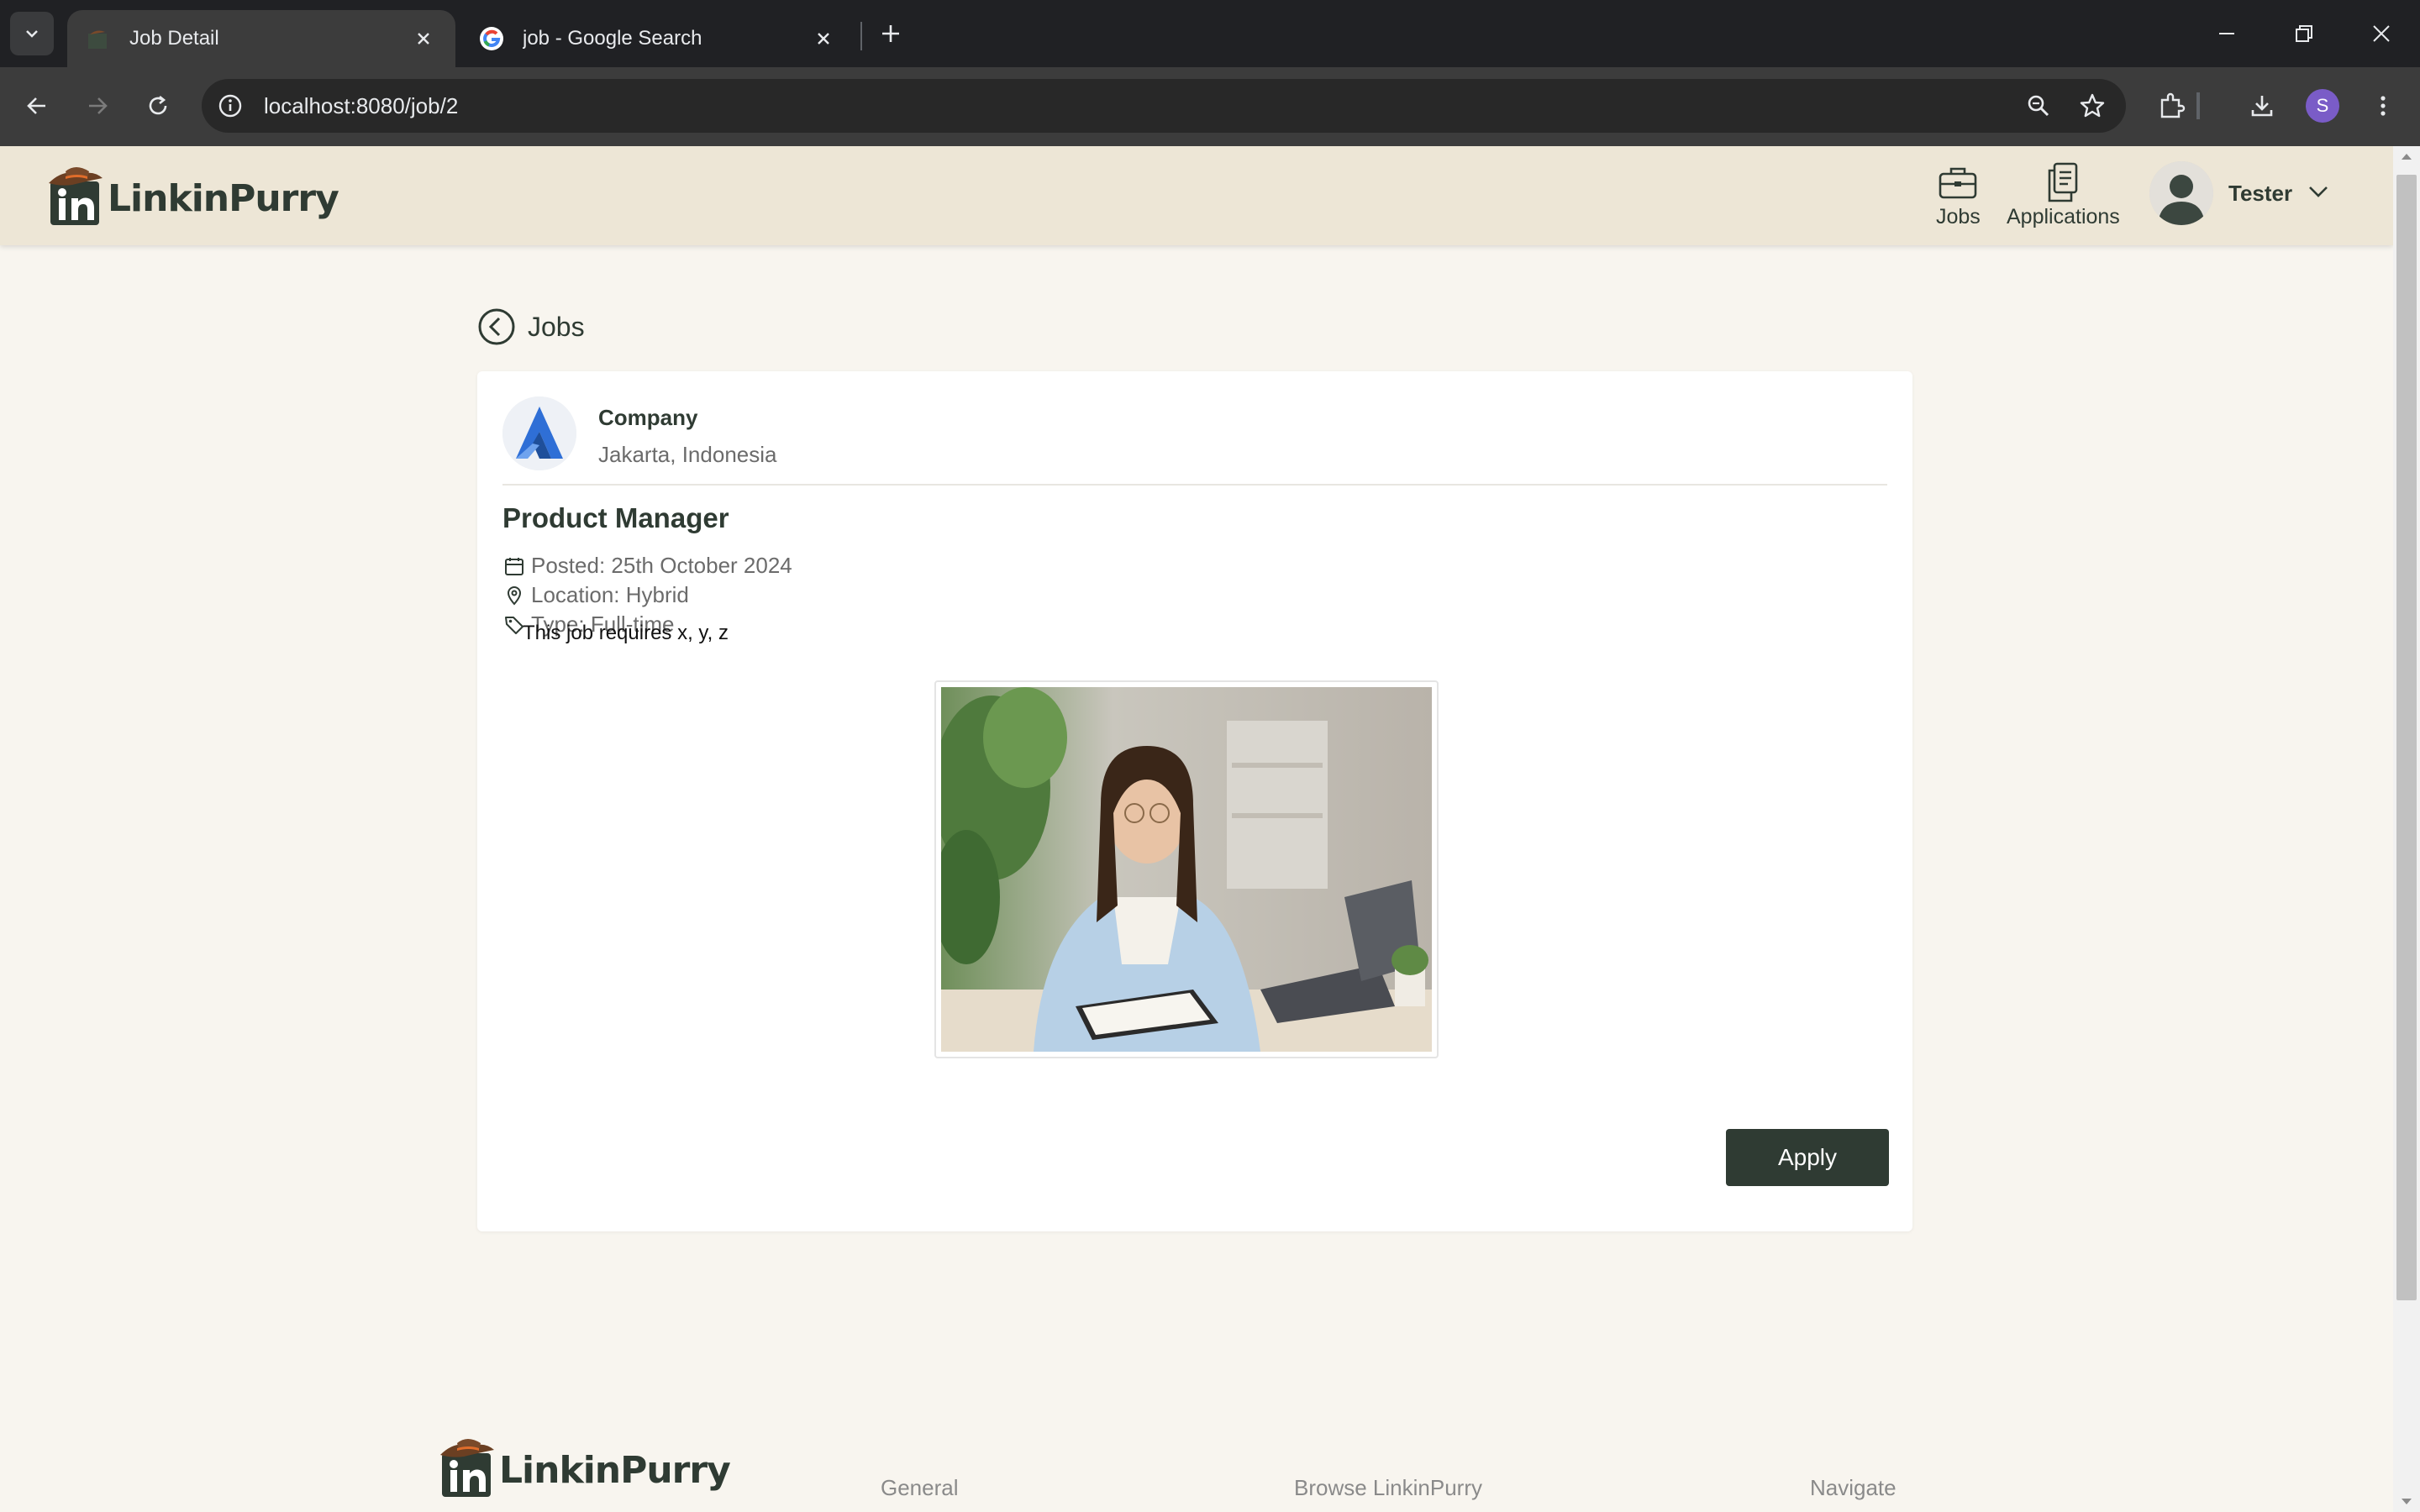 This screenshot has height=1512, width=2420. Describe the element at coordinates (1164, 106) in the screenshot. I see `address-bar: localhost:8080/job/2` at that location.